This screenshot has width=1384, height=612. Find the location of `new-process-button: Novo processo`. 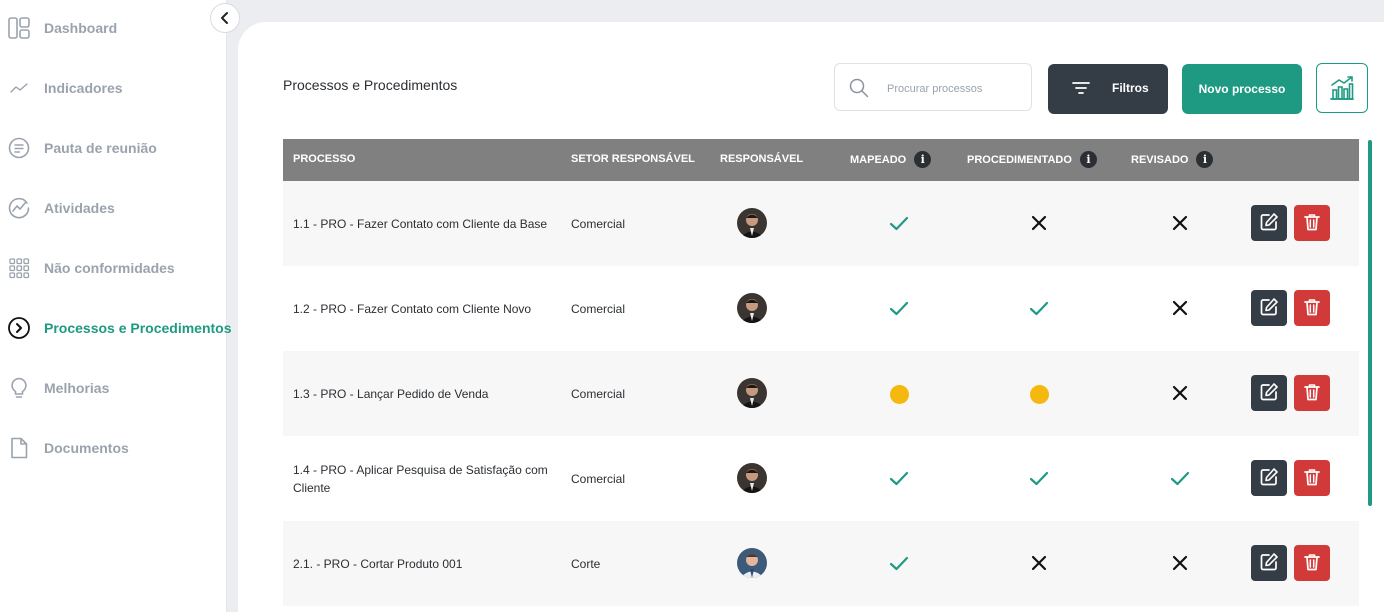

new-process-button: Novo processo is located at coordinates (1242, 89).